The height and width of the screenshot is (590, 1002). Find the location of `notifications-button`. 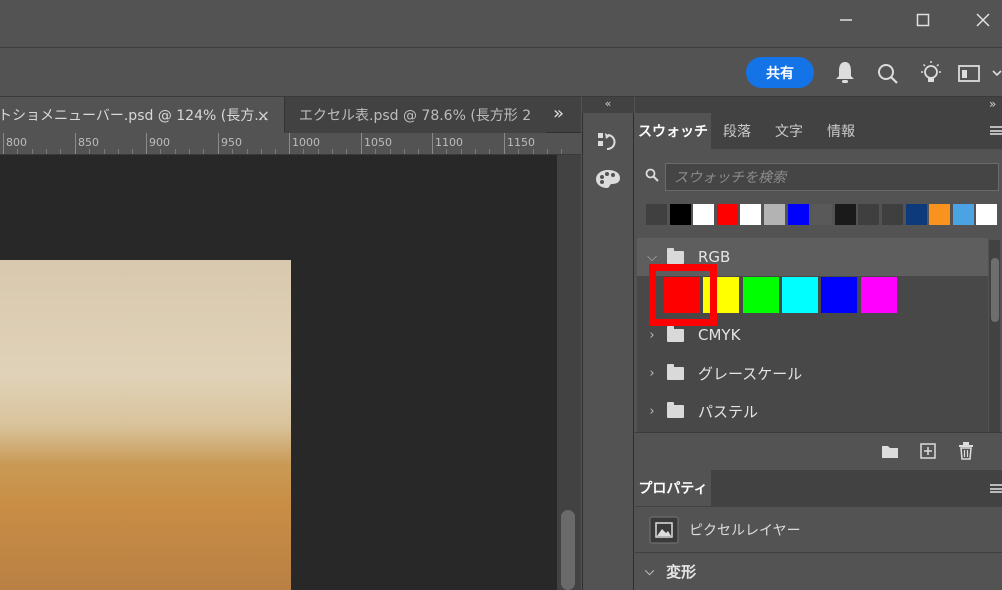

notifications-button is located at coordinates (845, 74).